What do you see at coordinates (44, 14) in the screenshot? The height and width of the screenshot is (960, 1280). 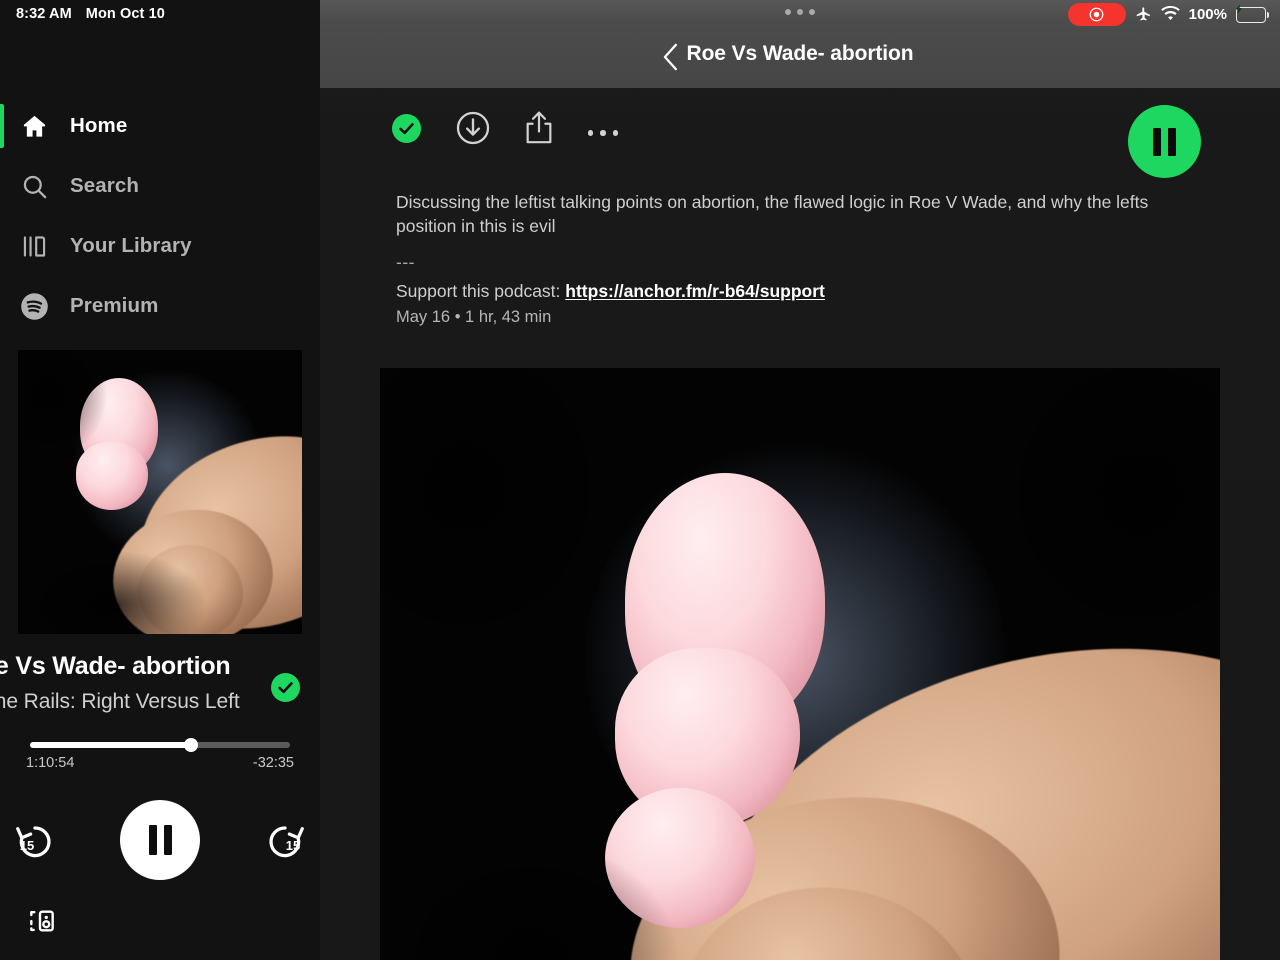 I see `status-bar-time: 8:32 AM` at bounding box center [44, 14].